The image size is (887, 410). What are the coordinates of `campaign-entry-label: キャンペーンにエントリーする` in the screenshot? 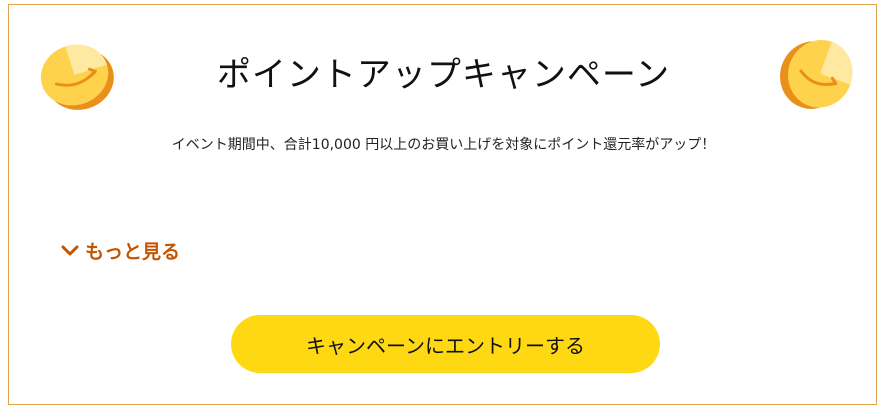 It's located at (445, 345).